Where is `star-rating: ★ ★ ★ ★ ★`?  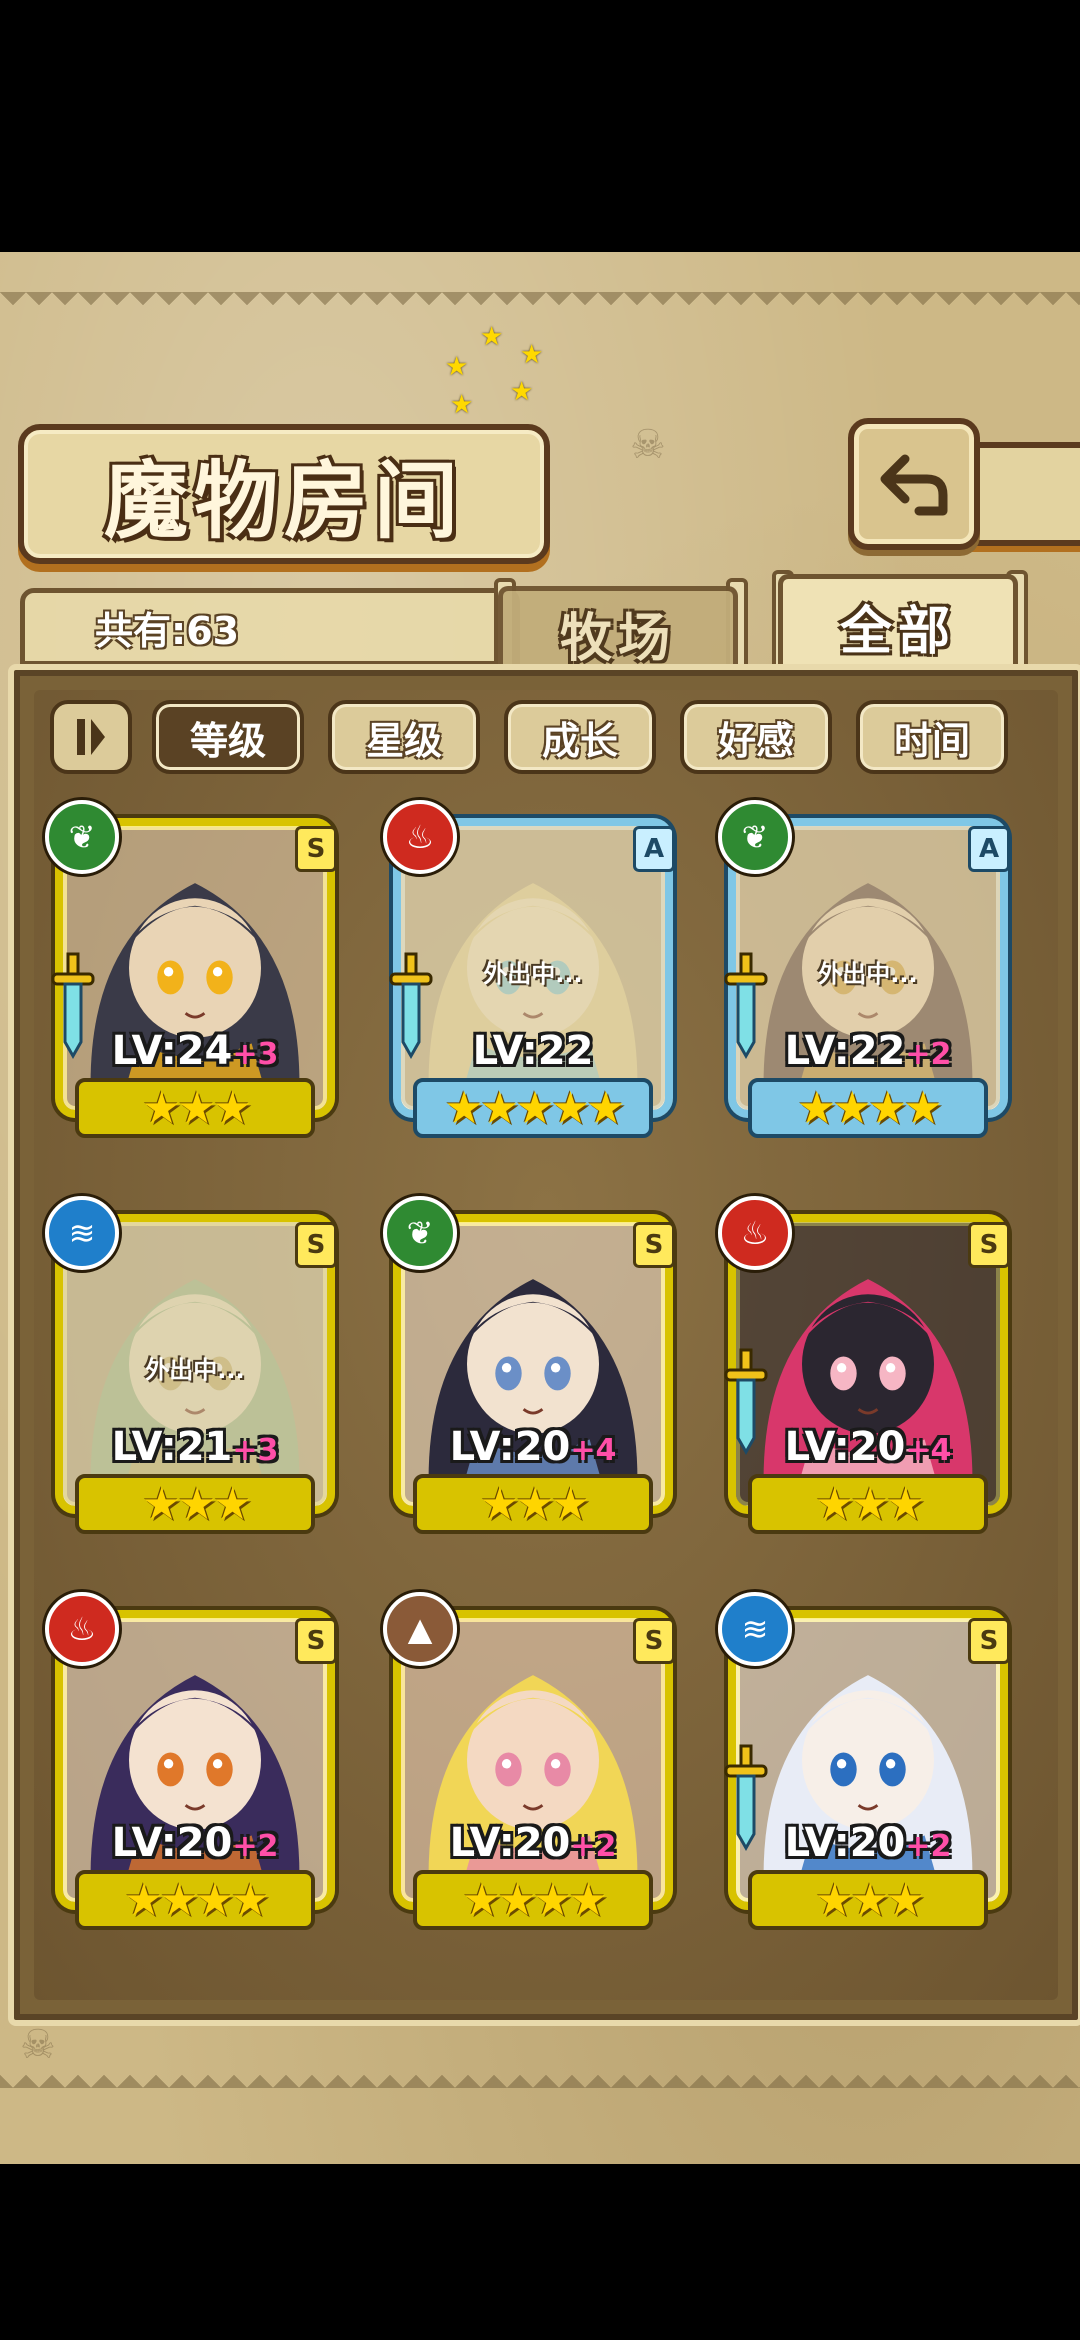
star-rating: ★ ★ ★ ★ ★ is located at coordinates (533, 1108).